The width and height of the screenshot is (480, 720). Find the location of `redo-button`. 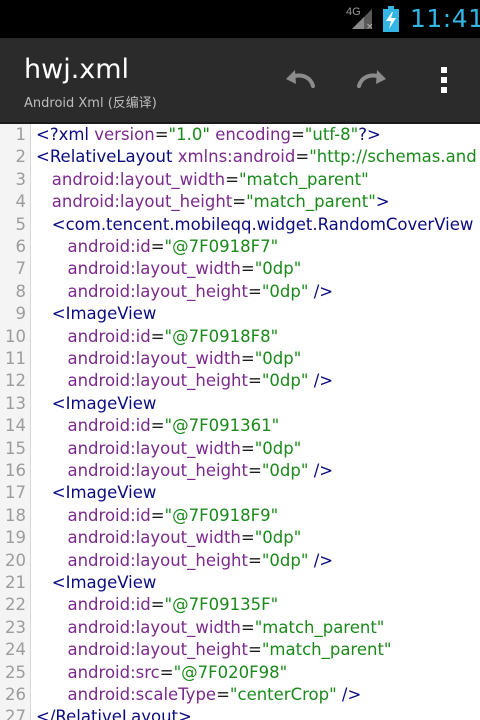

redo-button is located at coordinates (372, 80).